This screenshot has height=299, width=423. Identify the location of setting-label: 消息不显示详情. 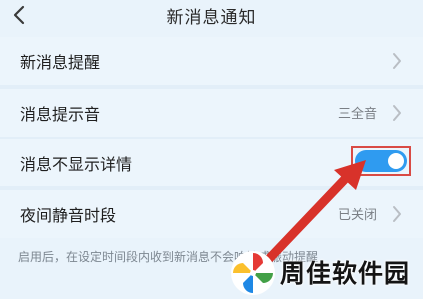
(76, 164).